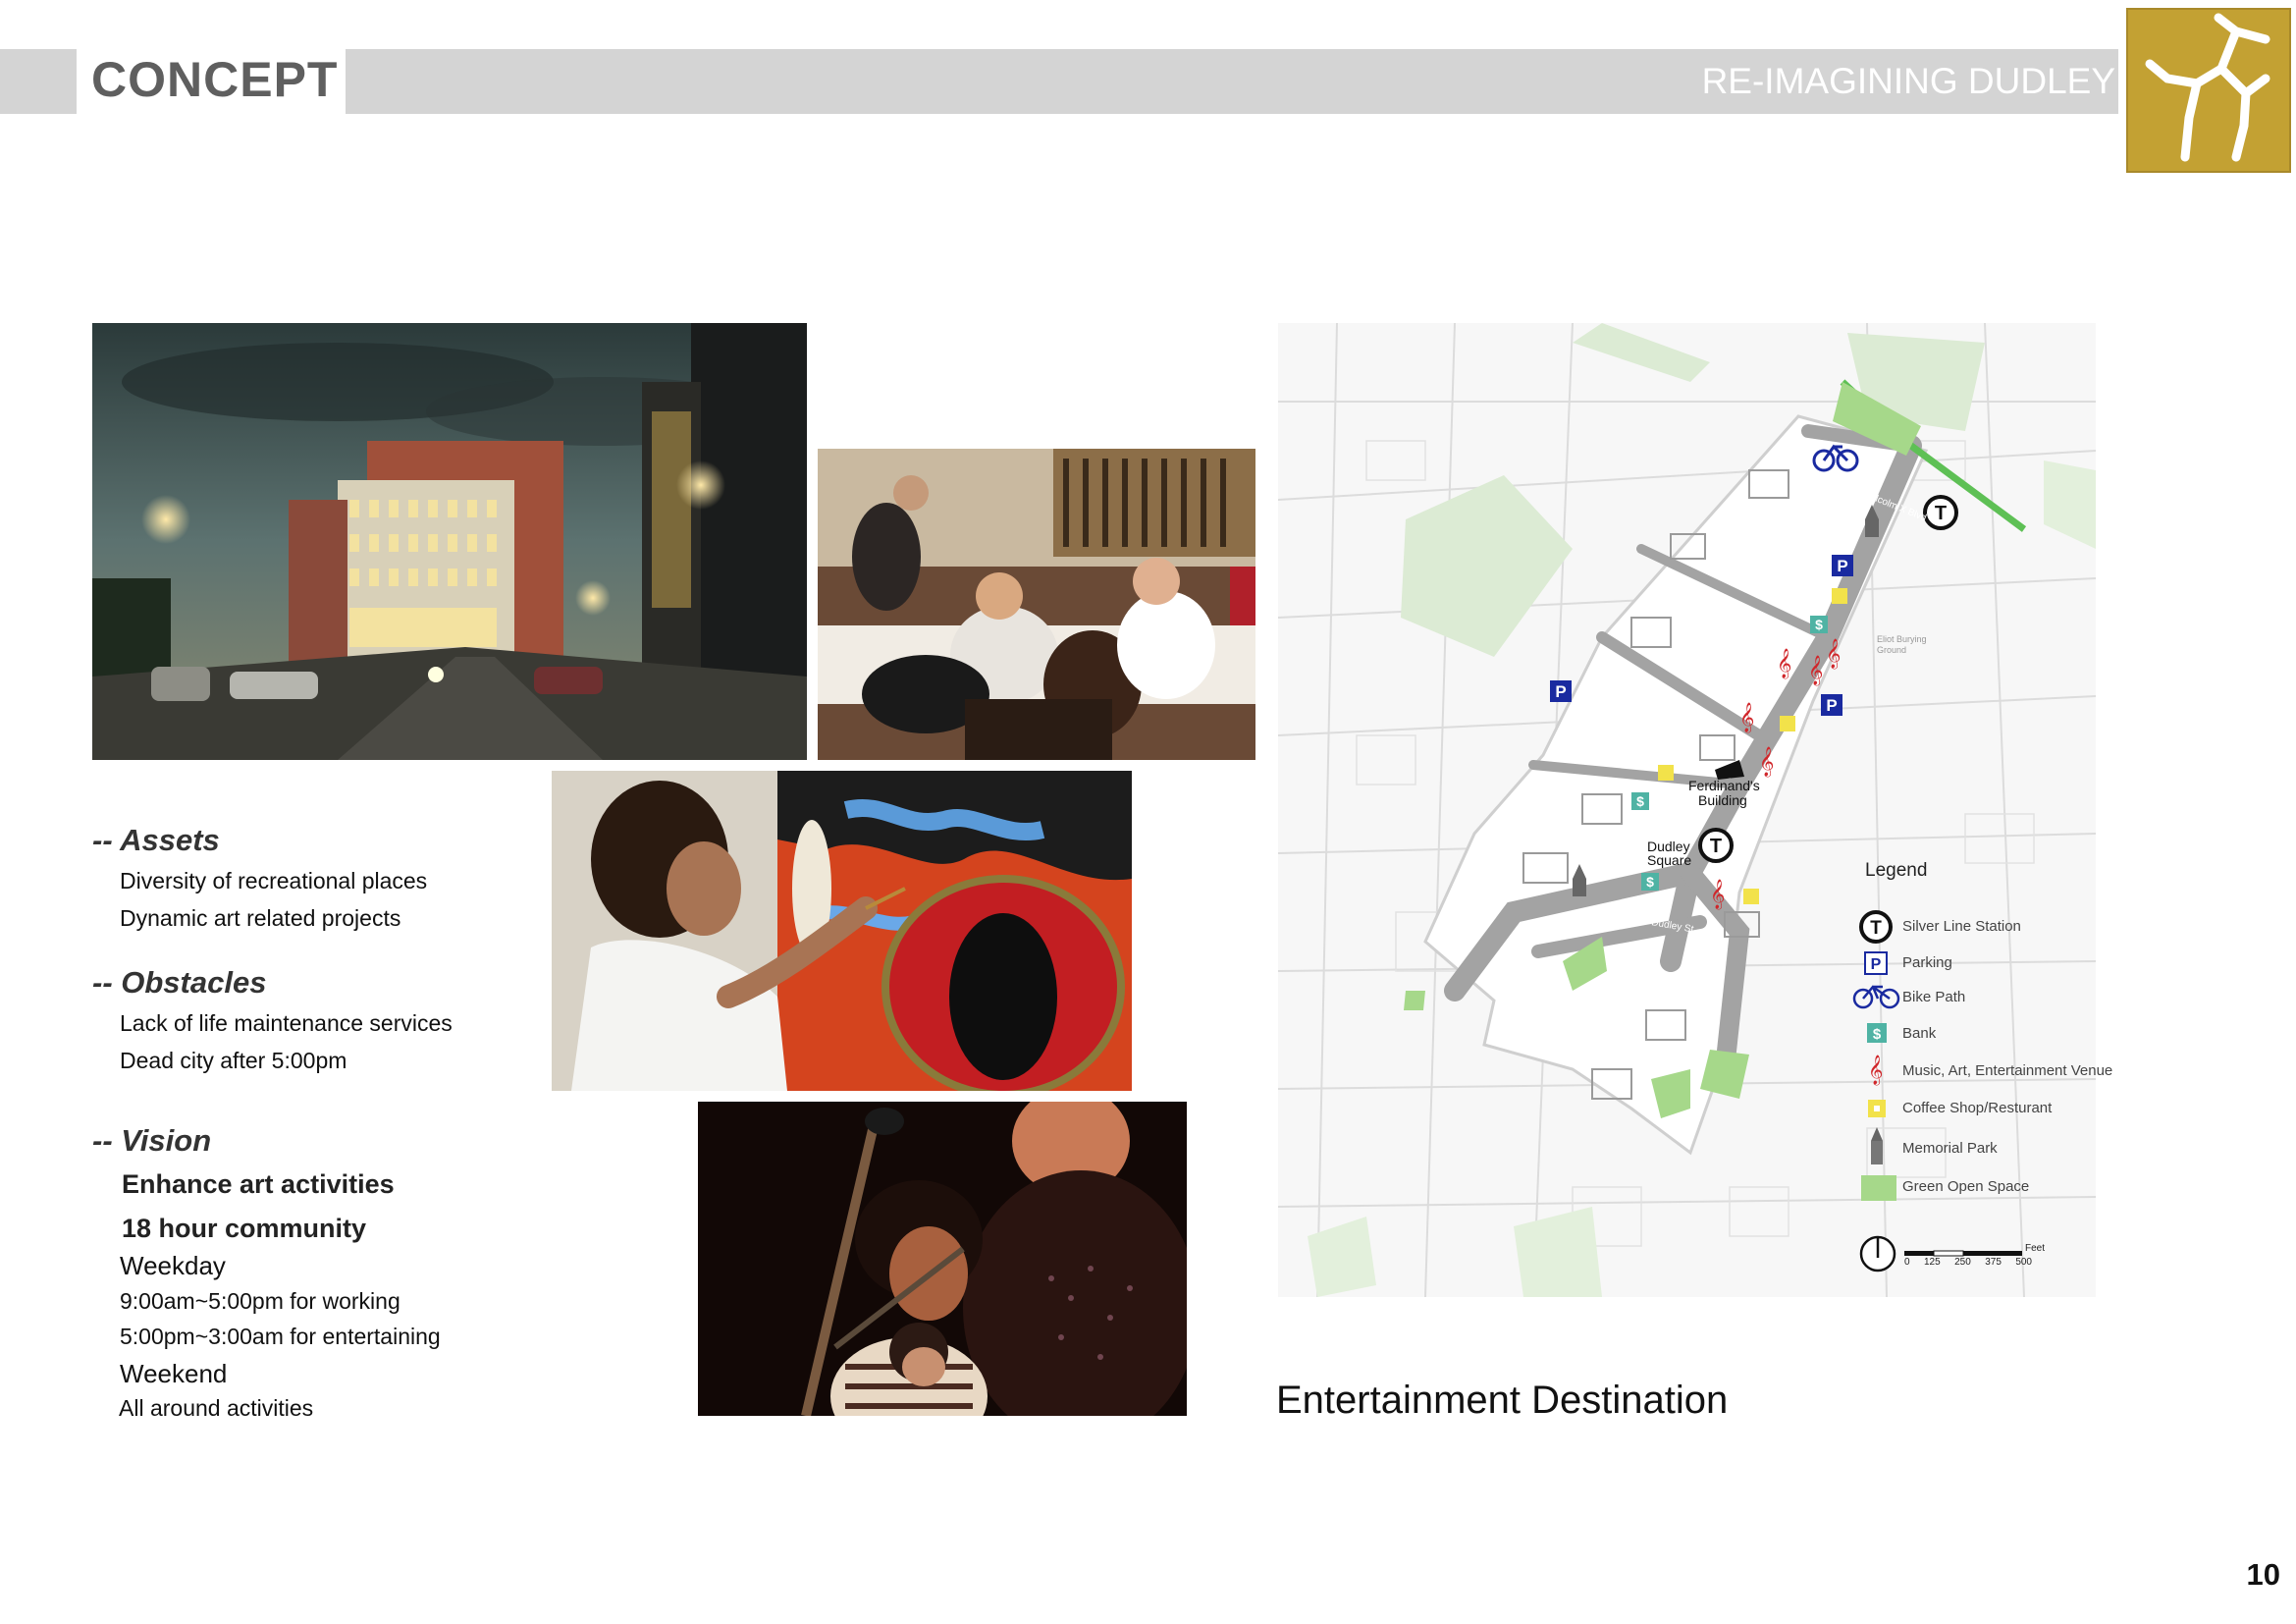 Image resolution: width=2296 pixels, height=1624 pixels. Describe the element at coordinates (1962, 1262) in the screenshot. I see `scale-tick: 250` at that location.